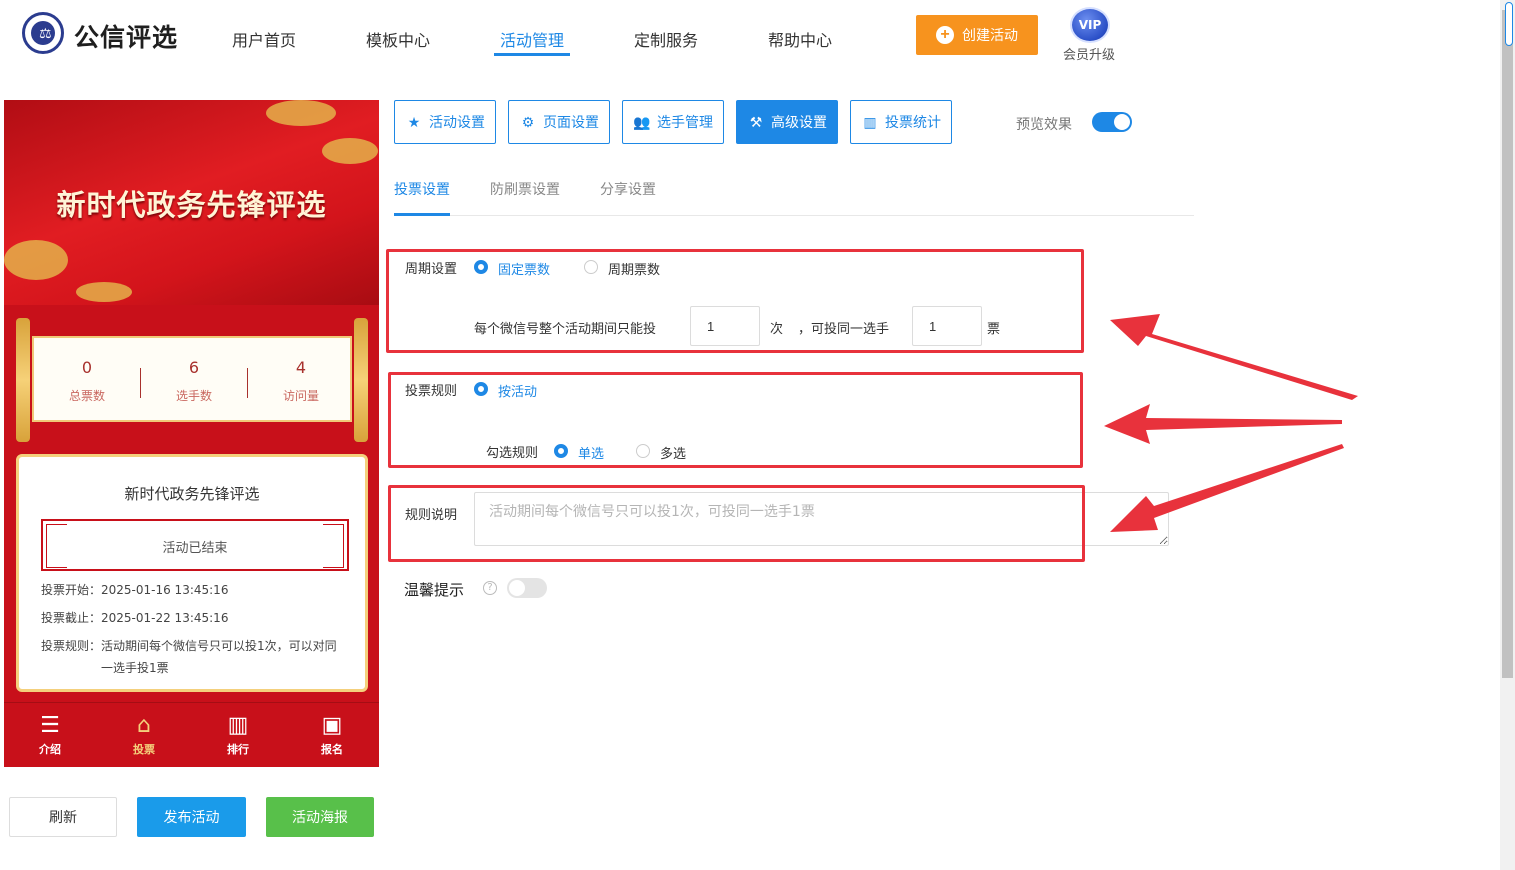  What do you see at coordinates (191, 205) in the screenshot?
I see `banner-title: 新时代政务先锋评选` at bounding box center [191, 205].